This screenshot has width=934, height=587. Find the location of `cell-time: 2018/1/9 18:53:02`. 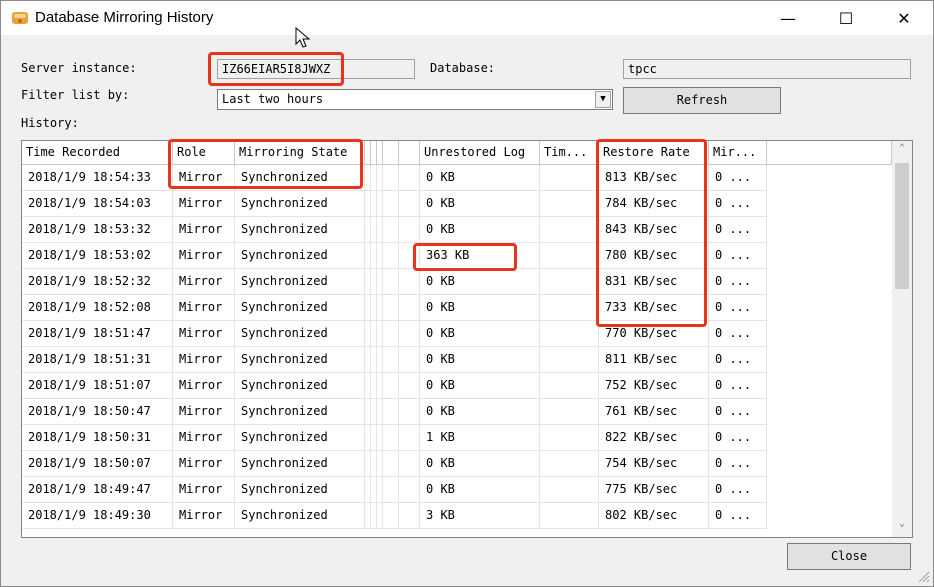

cell-time: 2018/1/9 18:53:02 is located at coordinates (97, 256).